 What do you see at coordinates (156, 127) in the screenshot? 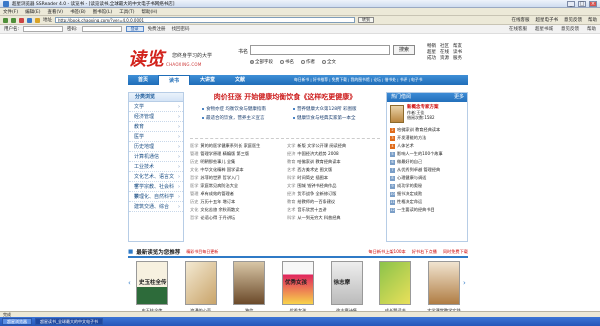
I see `category-item: 教育 ›` at bounding box center [156, 127].